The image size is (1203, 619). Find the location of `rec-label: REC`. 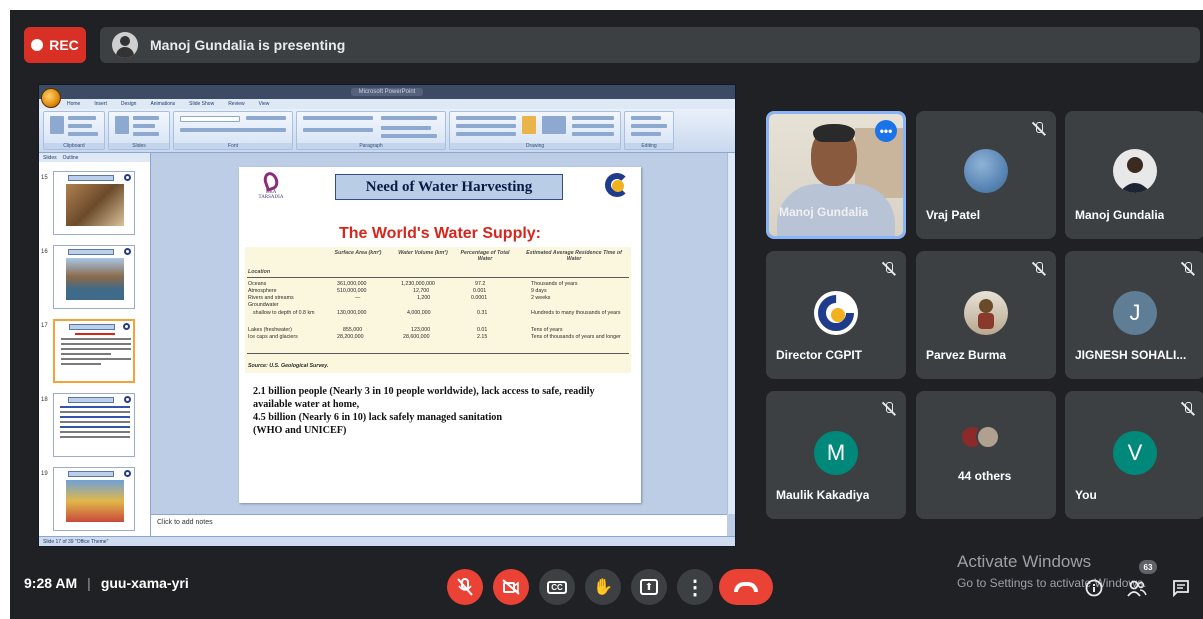

rec-label: REC is located at coordinates (64, 45).